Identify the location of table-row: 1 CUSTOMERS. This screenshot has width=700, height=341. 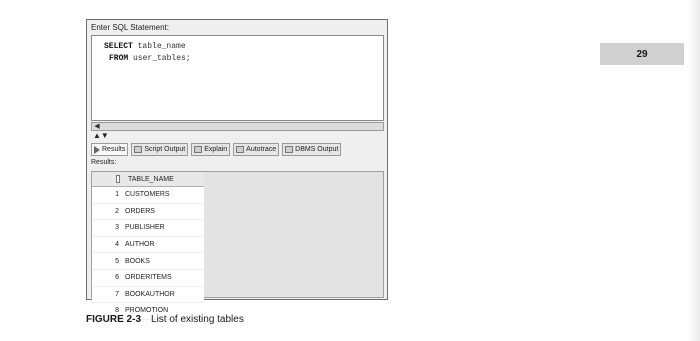
(148, 195).